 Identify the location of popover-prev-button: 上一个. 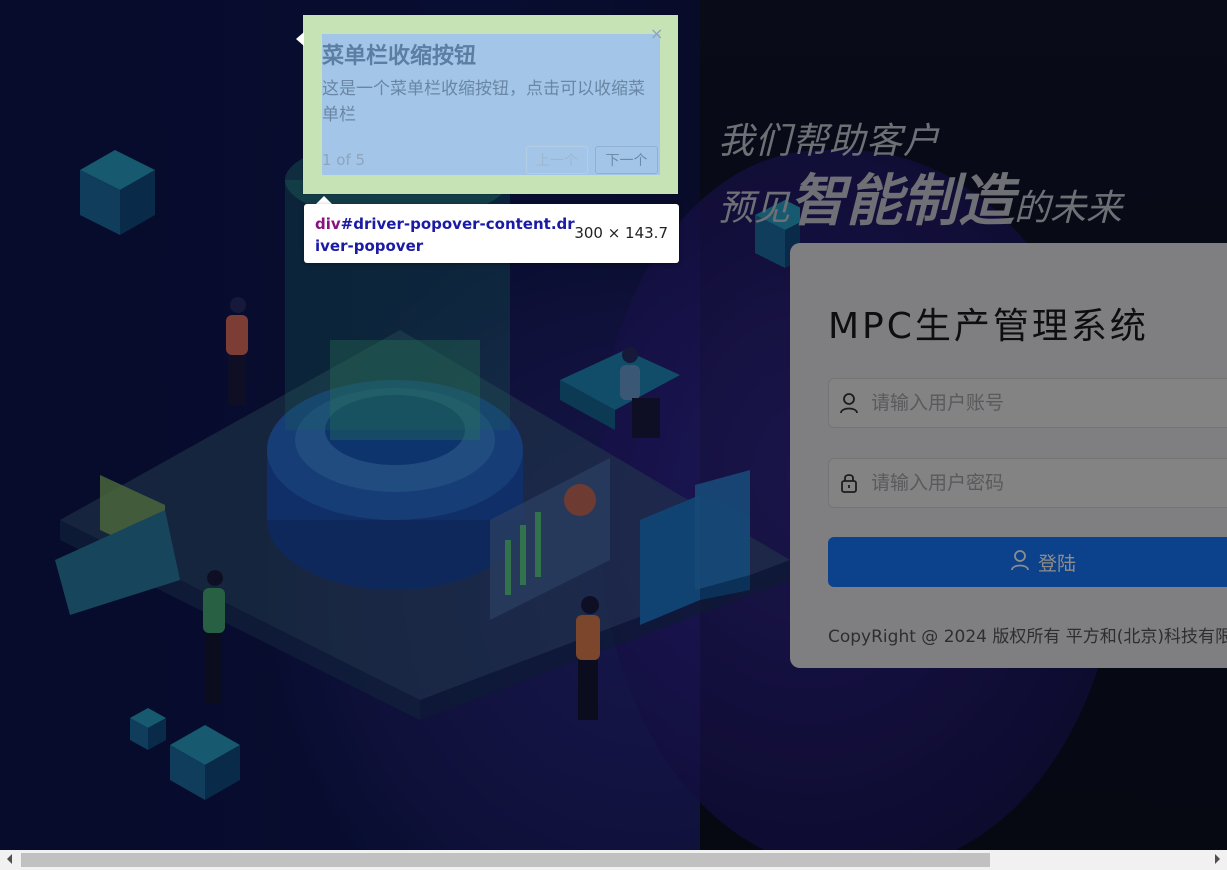
(557, 160).